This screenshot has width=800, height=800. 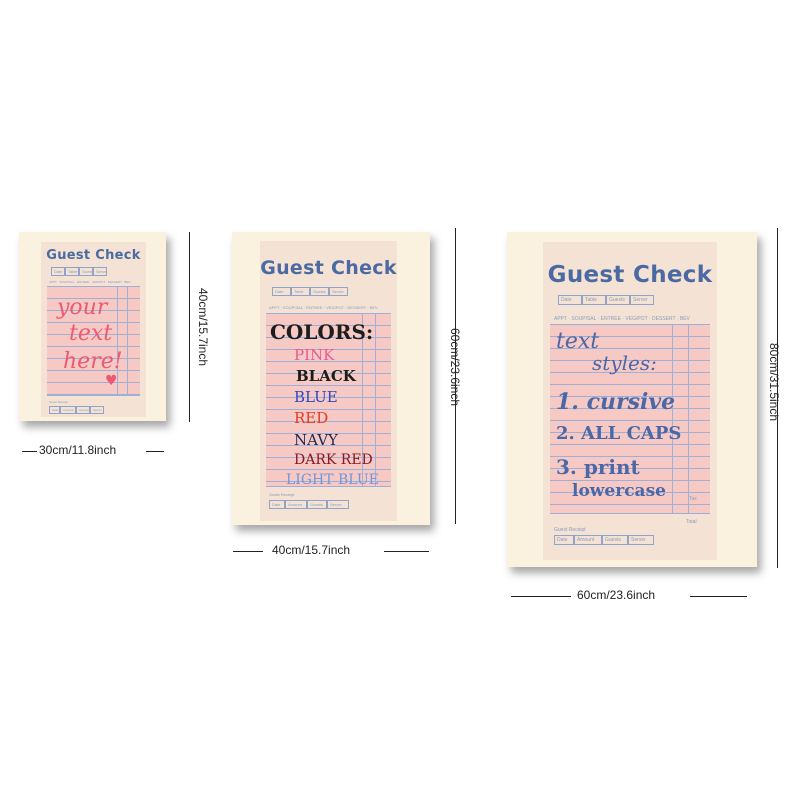 What do you see at coordinates (598, 467) in the screenshot?
I see `handwritten-line-5: 3. print` at bounding box center [598, 467].